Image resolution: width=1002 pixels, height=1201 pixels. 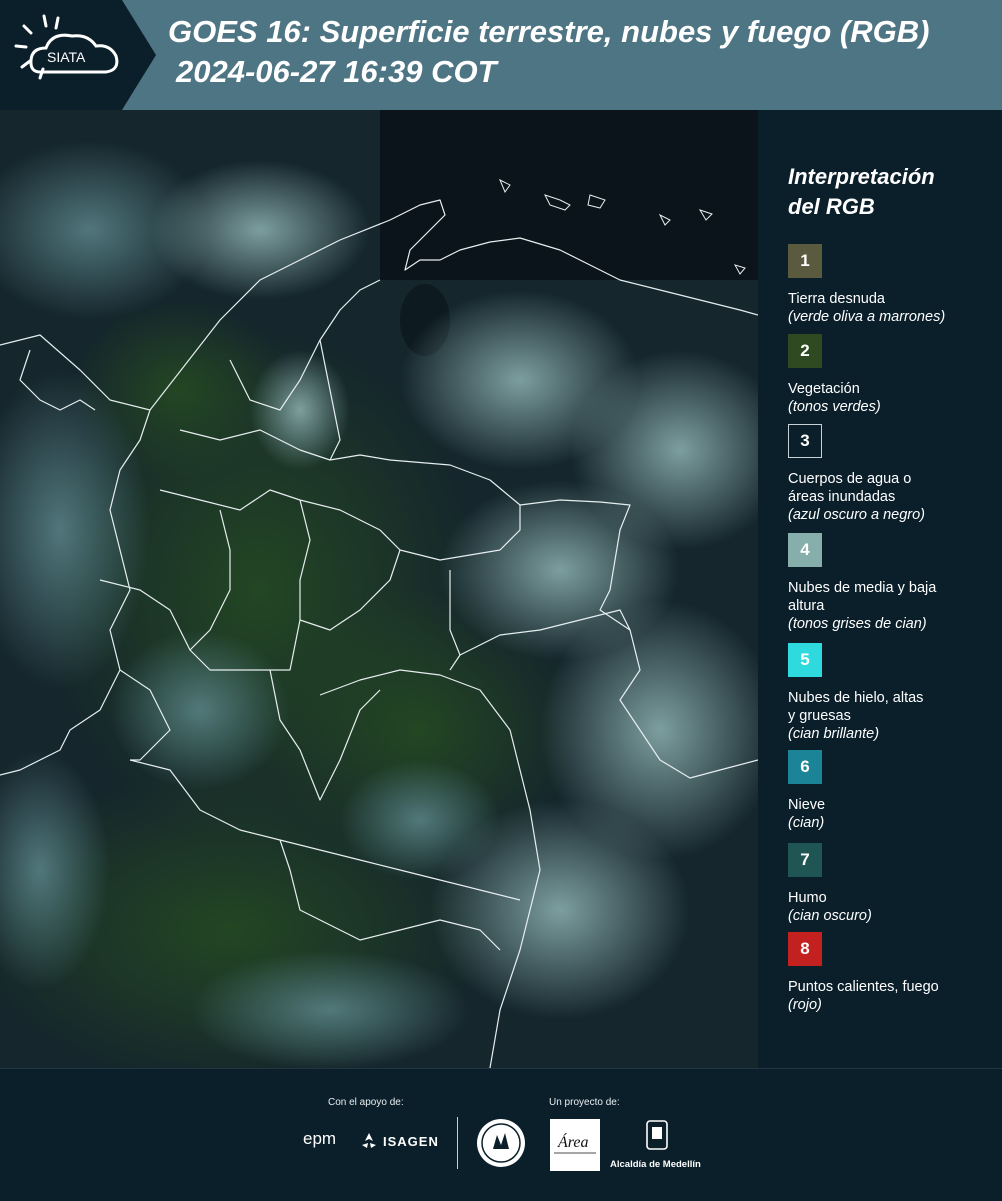 I want to click on legend-item-6: 6 Nieve (cian), so click(x=806, y=791).